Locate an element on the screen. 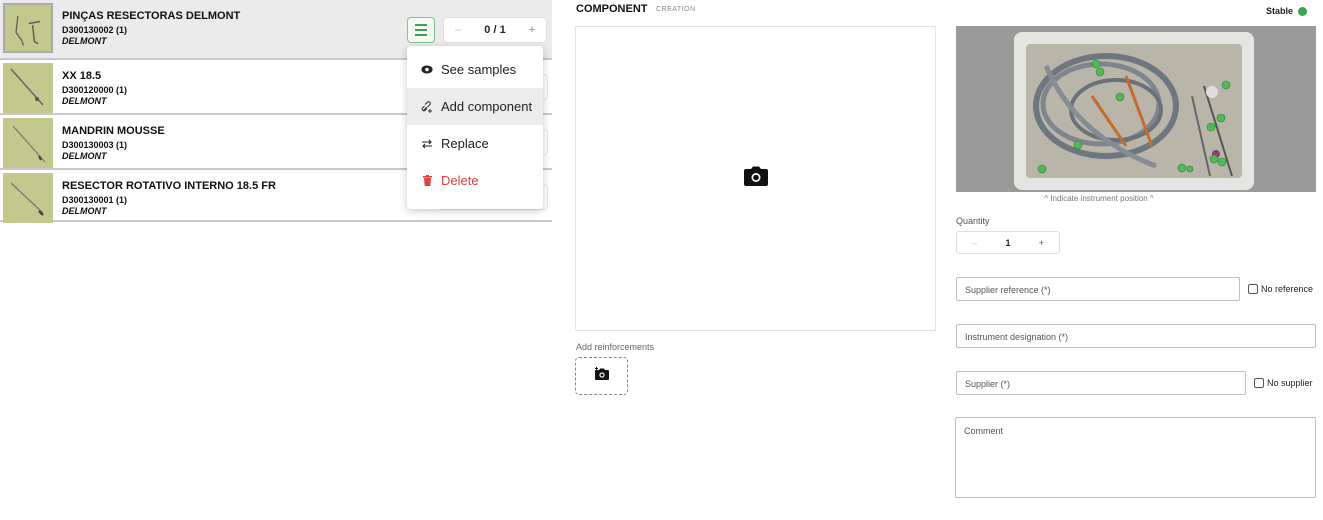 This screenshot has width=1323, height=520. page-subtitle: CREATION is located at coordinates (676, 9).